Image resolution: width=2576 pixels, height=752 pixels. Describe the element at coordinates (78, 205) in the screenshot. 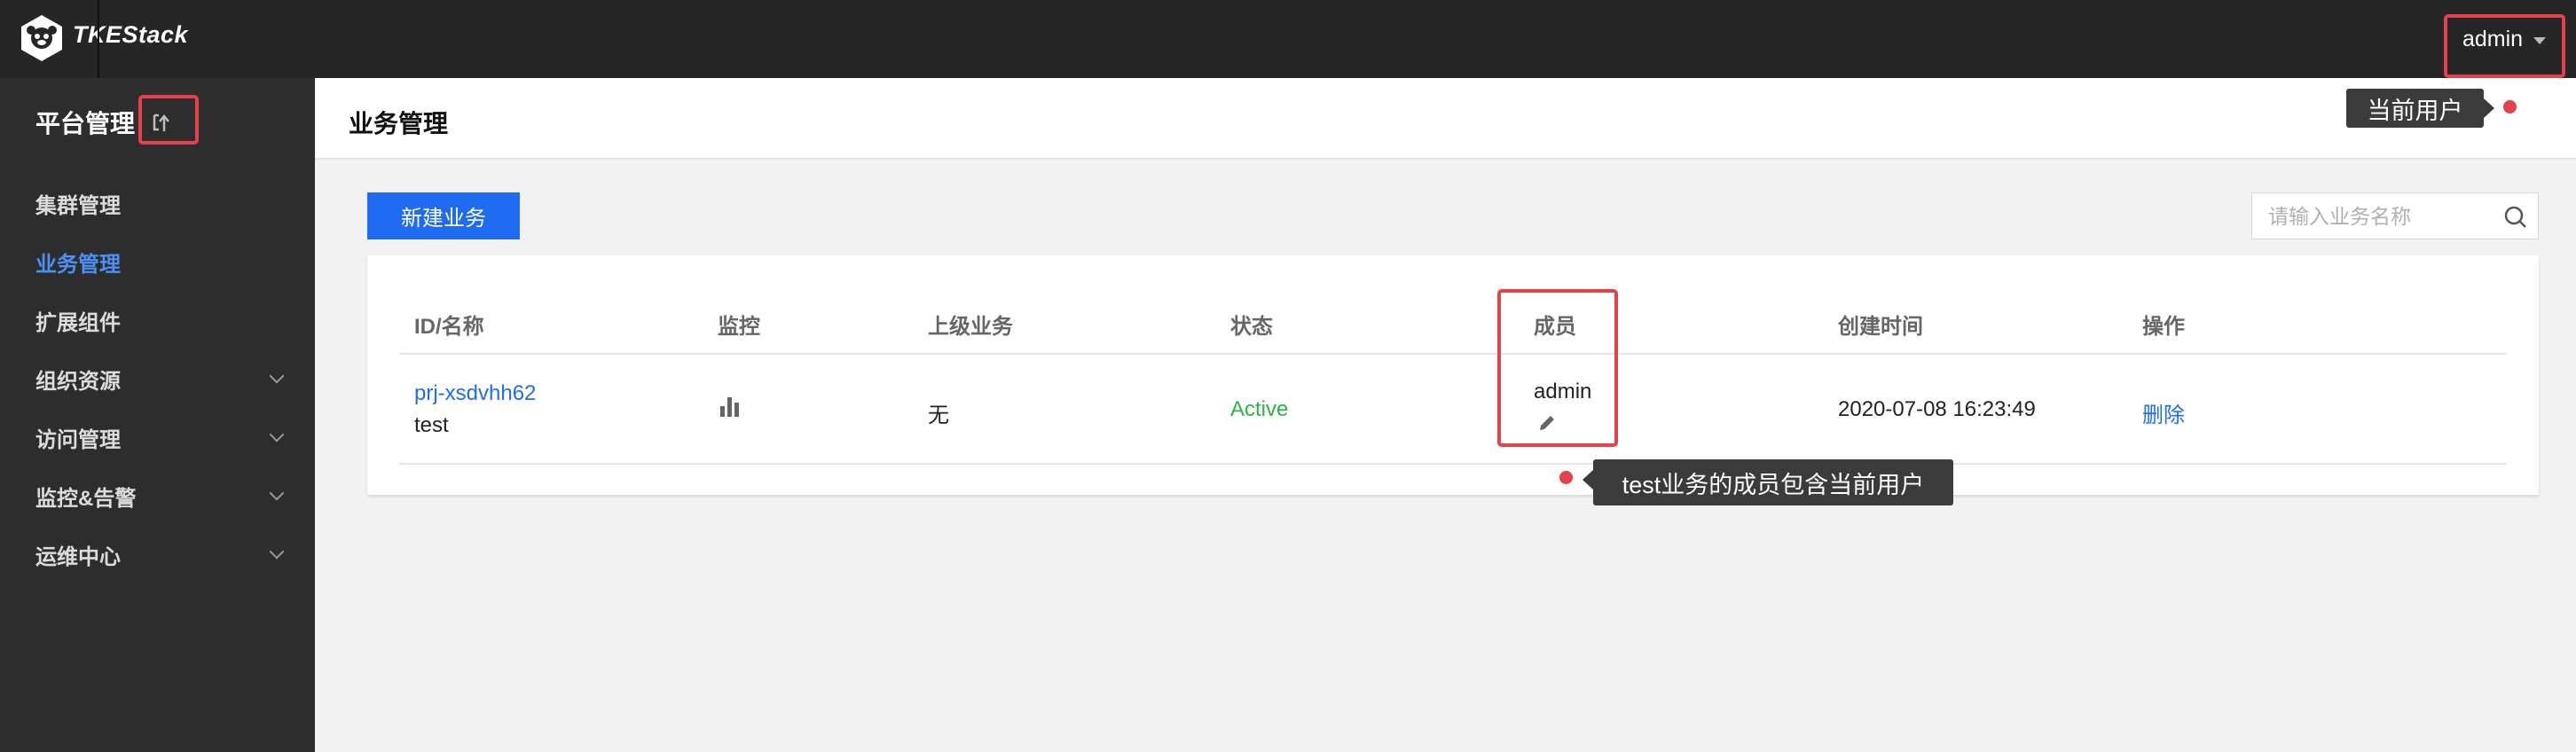

I see `sidebar-item-label: 集群管理` at that location.